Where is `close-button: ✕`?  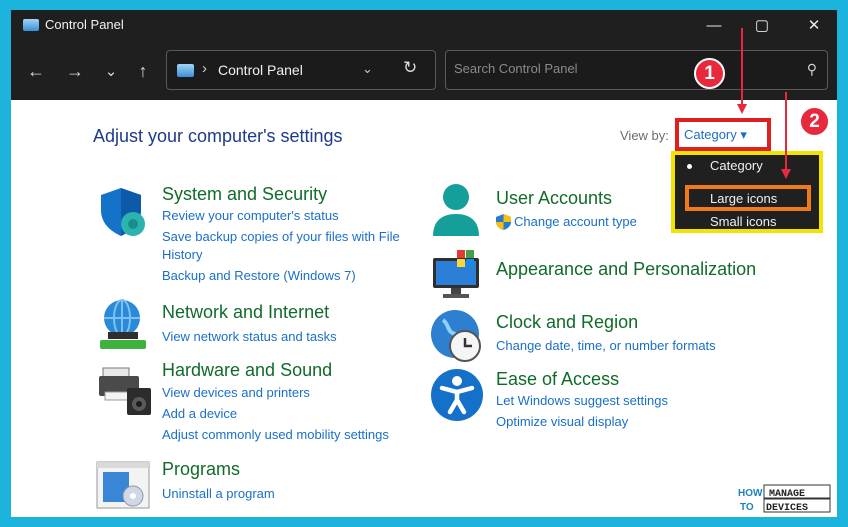 close-button: ✕ is located at coordinates (814, 25).